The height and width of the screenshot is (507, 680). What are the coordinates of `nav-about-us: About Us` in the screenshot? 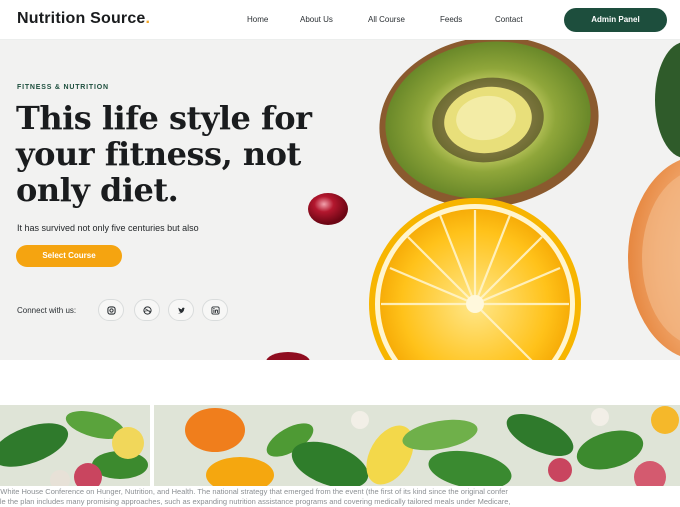 It's located at (316, 19).